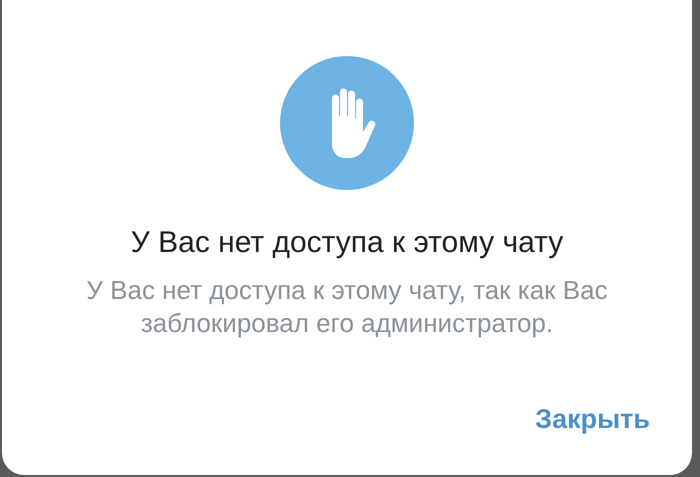  Describe the element at coordinates (347, 243) in the screenshot. I see `dialog-title: У Вас нет доступа к этому чату` at that location.